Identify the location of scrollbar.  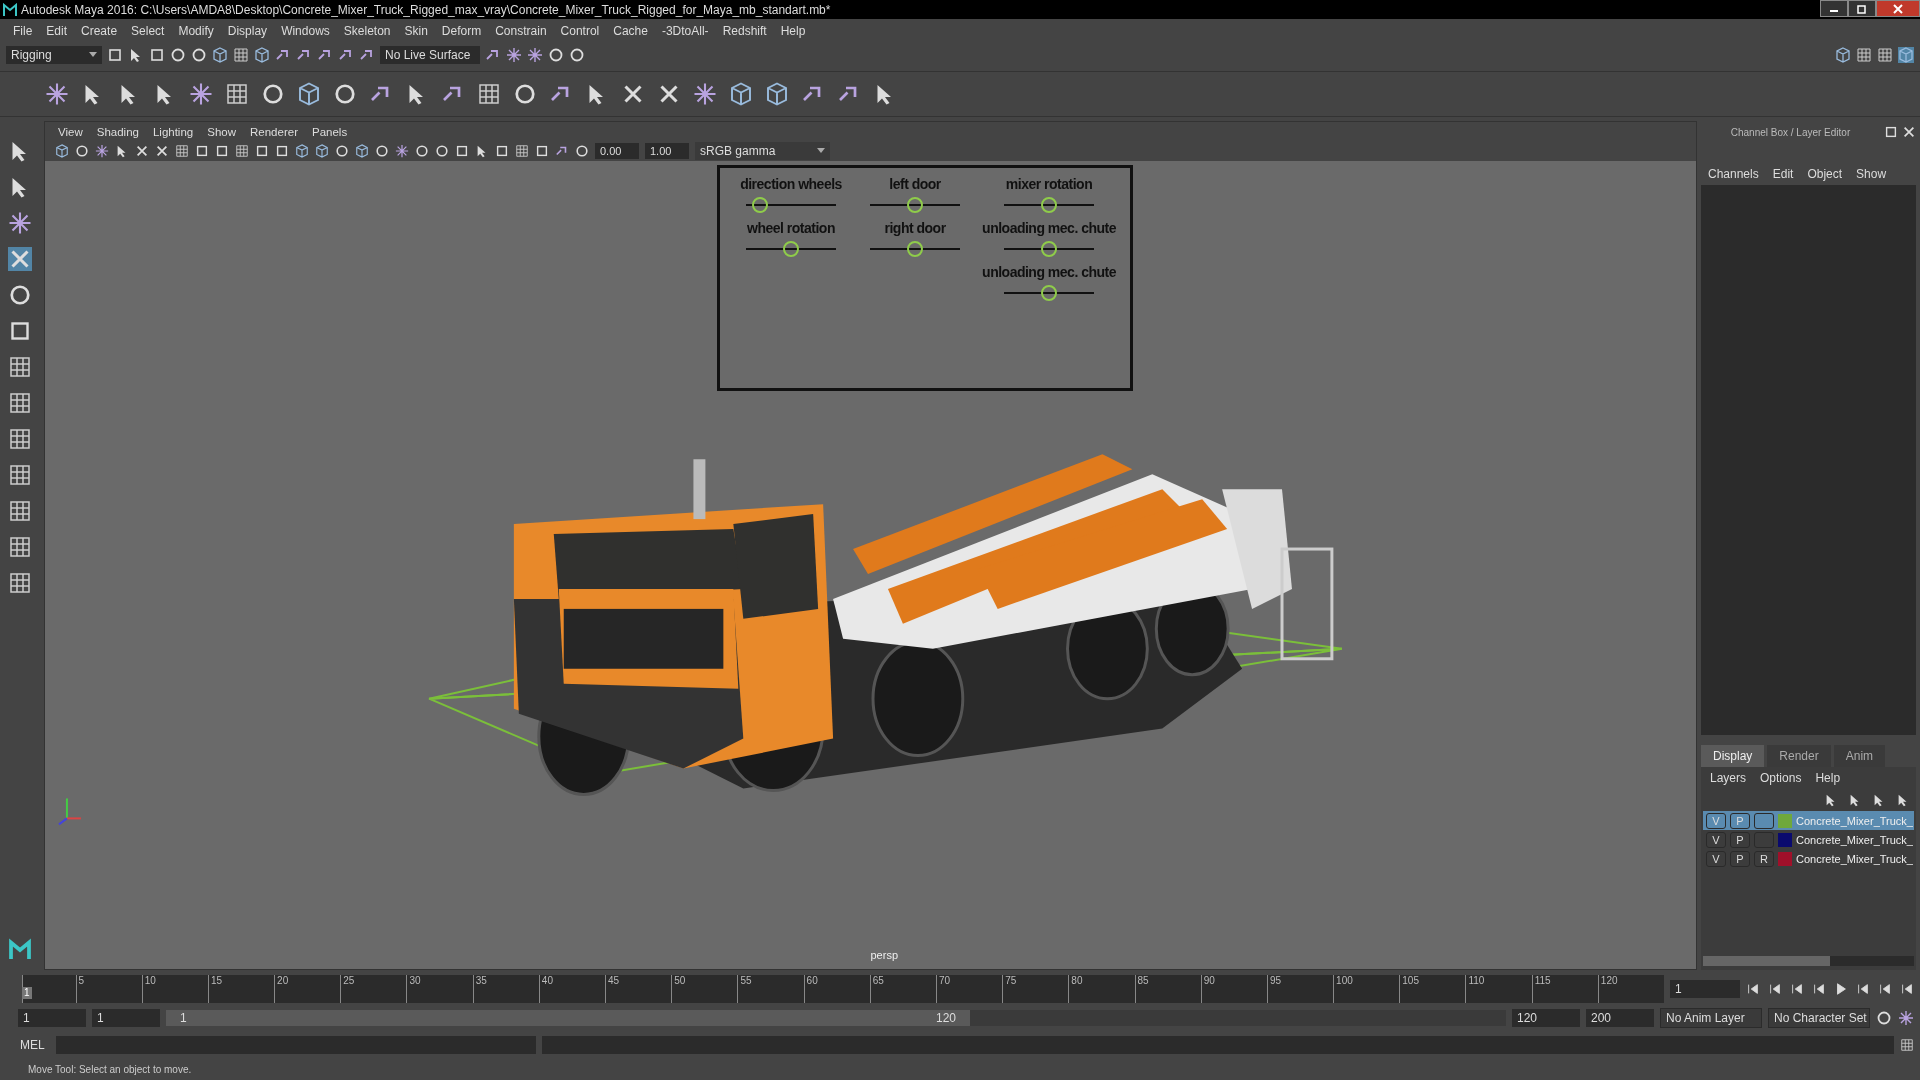
(1808, 961).